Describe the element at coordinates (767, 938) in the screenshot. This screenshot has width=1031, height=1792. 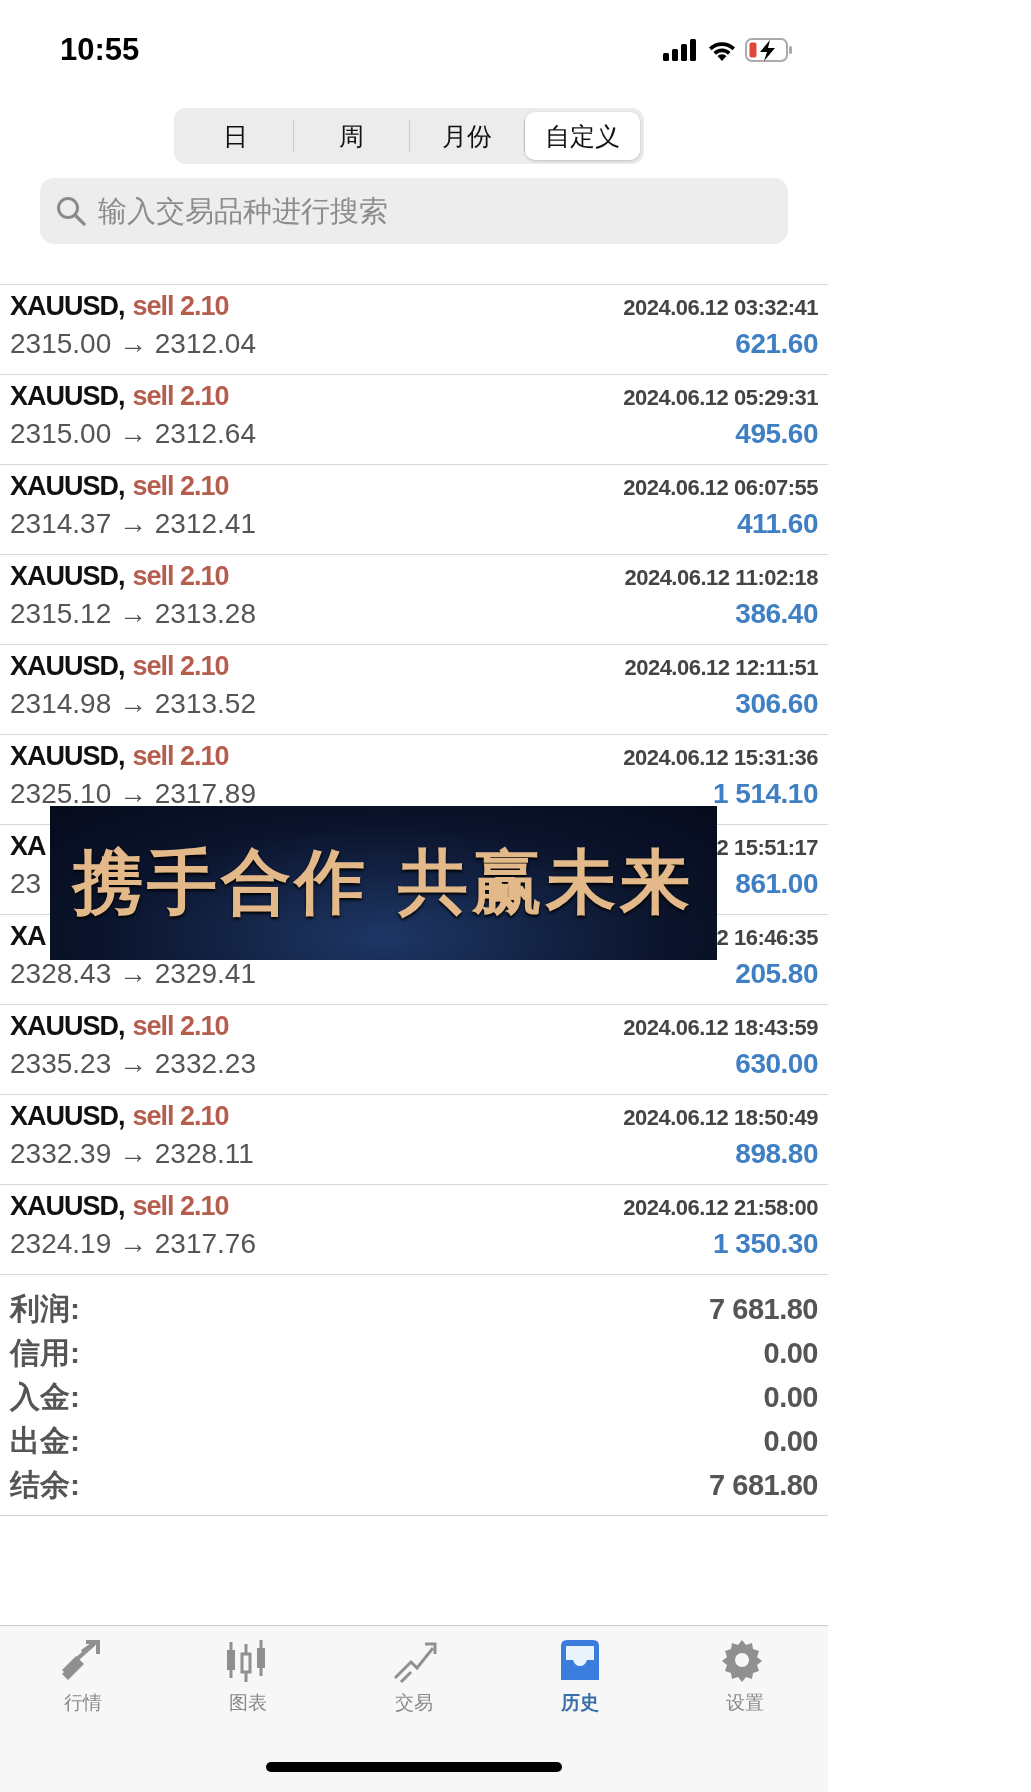
I see `deal-time: 2 16:46:35` at that location.